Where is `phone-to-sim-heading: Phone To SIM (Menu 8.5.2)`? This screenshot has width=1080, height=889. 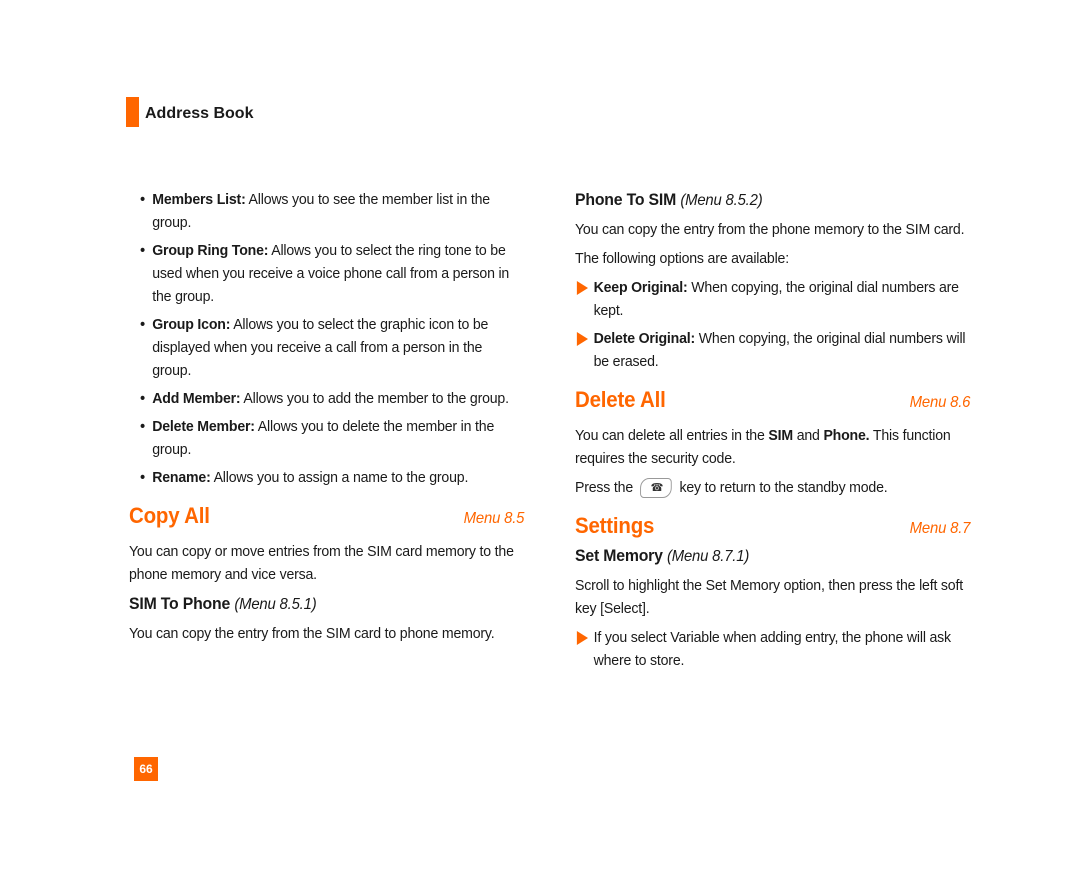
phone-to-sim-heading: Phone To SIM (Menu 8.5.2) is located at coordinates (669, 199).